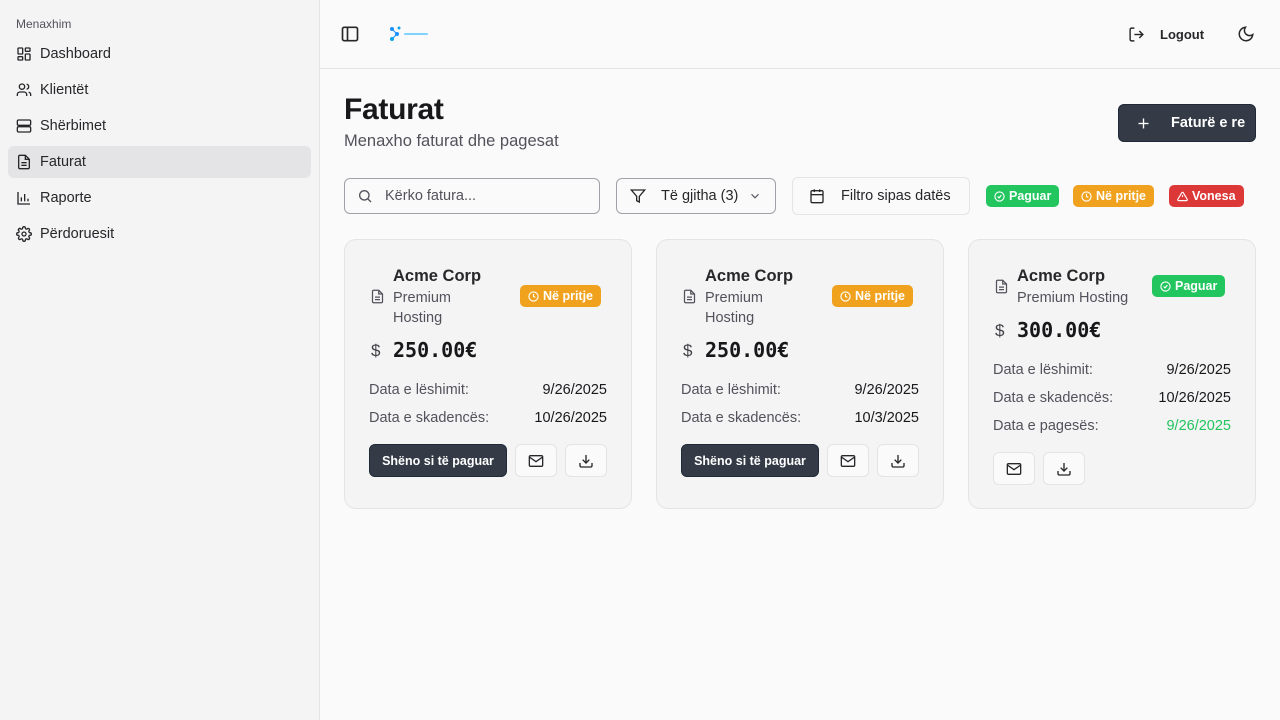  Describe the element at coordinates (638, 196) in the screenshot. I see `filter-icon` at that location.